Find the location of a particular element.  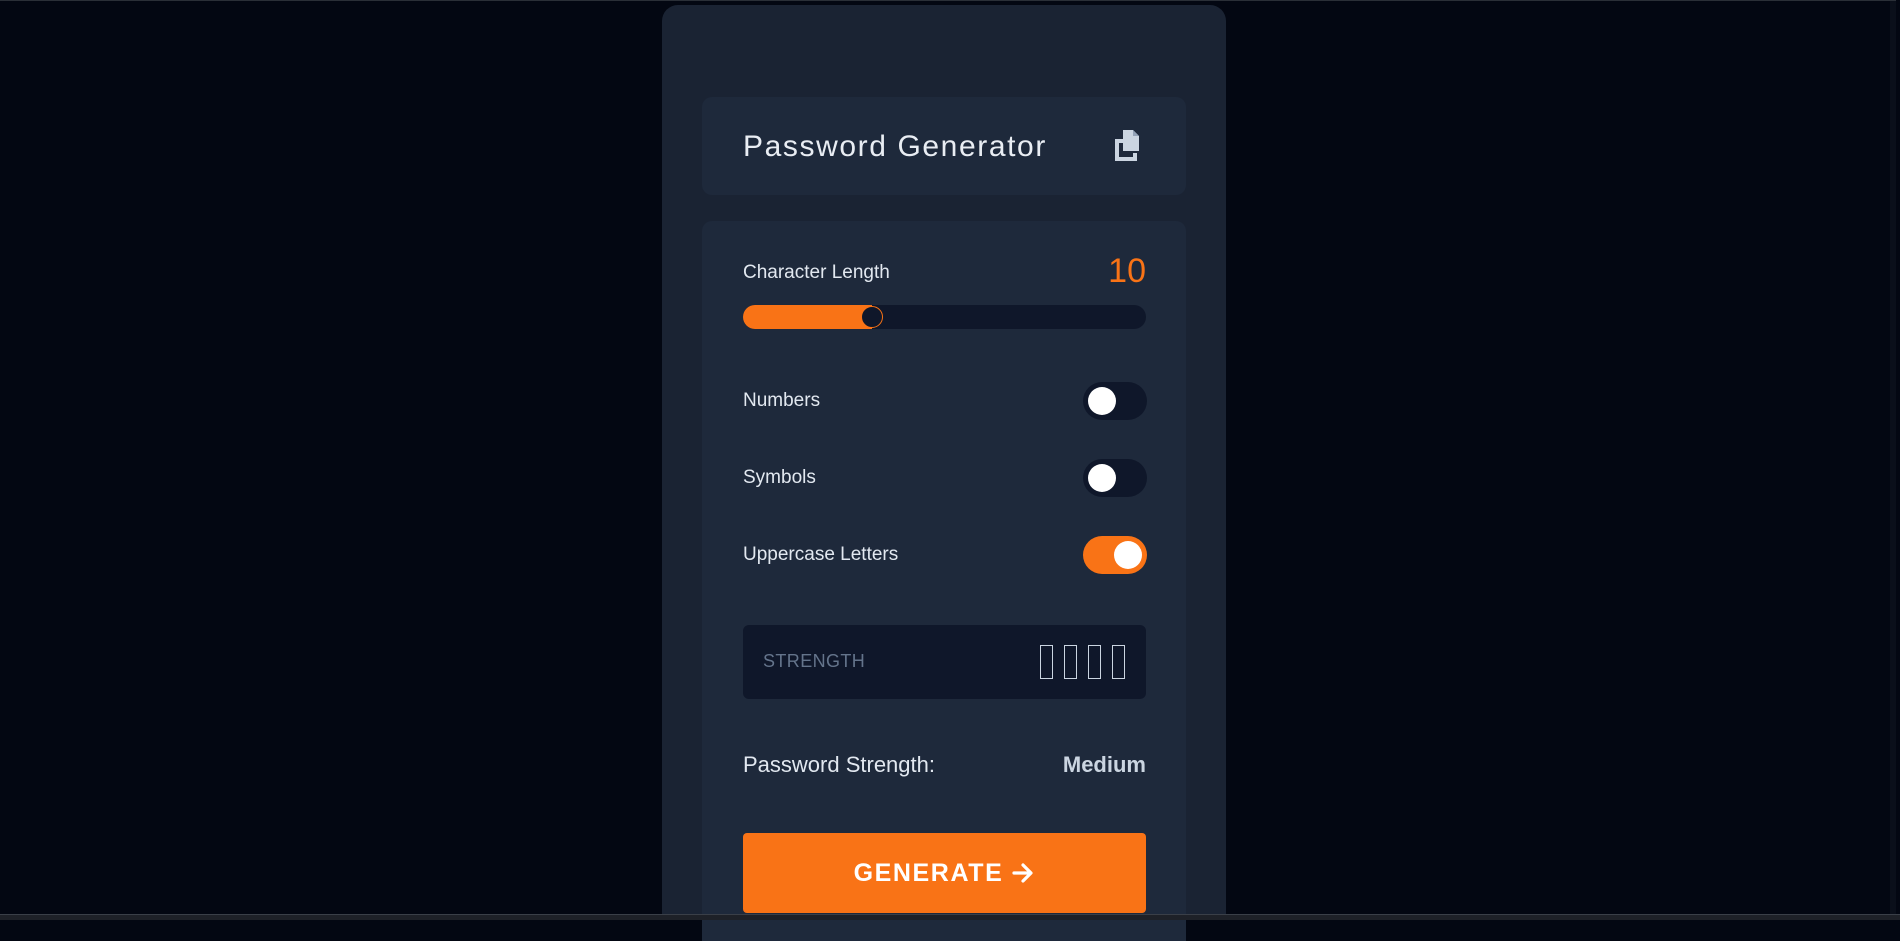

strength-bars is located at coordinates (1085, 662).